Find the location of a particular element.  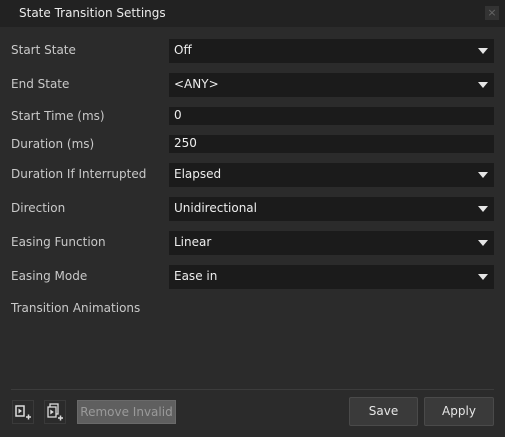

row-start-state: Start State Off is located at coordinates (252, 51).